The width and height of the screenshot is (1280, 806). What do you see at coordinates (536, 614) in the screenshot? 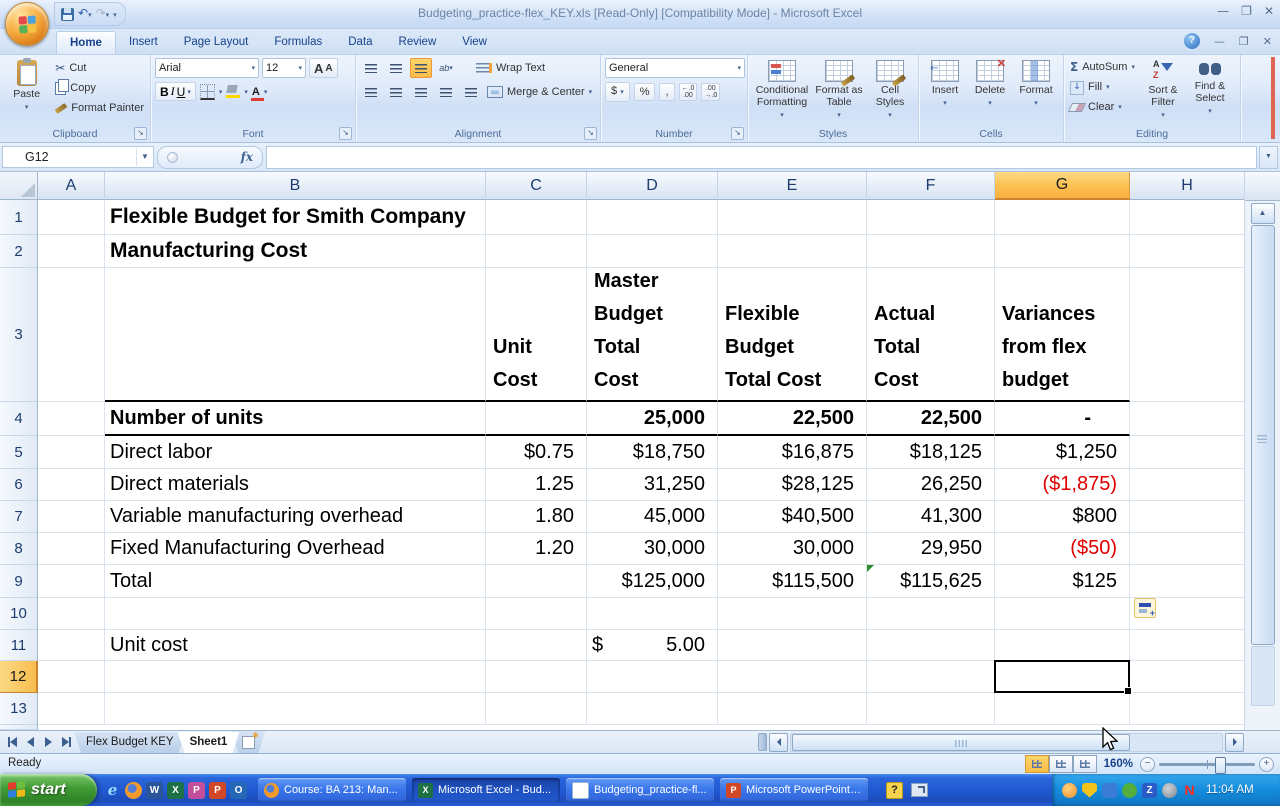
I see `cell-C10` at bounding box center [536, 614].